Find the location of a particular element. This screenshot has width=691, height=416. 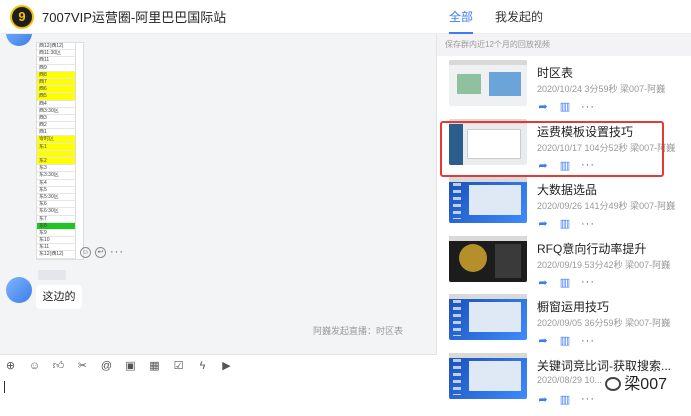

video-icon: ▶ is located at coordinates (226, 366).